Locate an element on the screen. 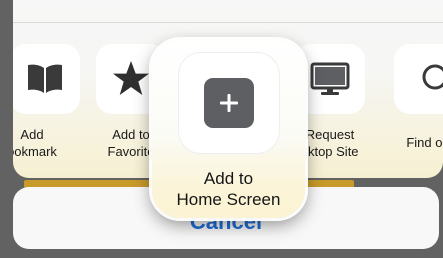  add-to-home-screen-label: Add to Home Screen is located at coordinates (228, 189).